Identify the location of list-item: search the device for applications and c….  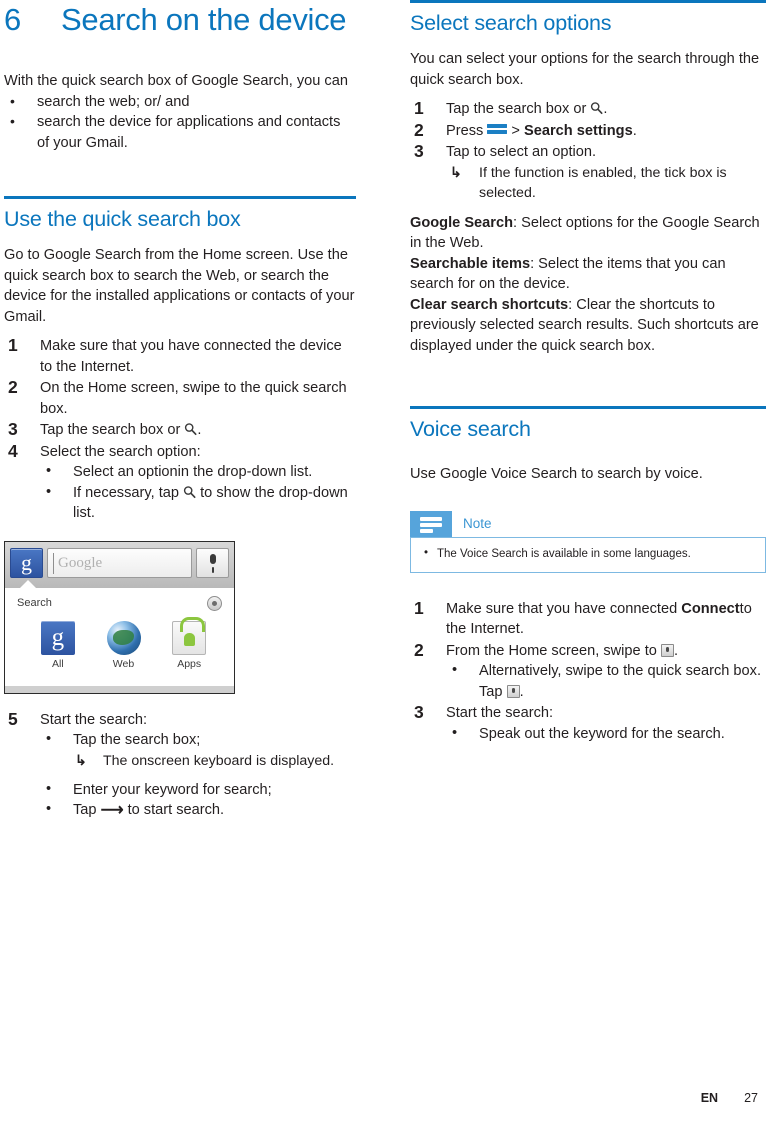
(180, 132).